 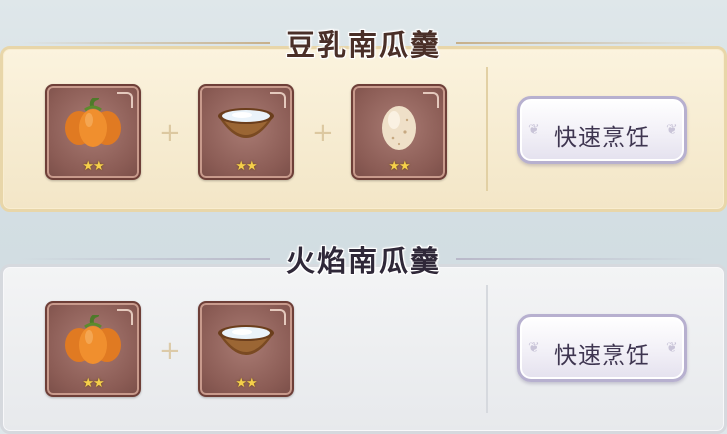 I want to click on egg-icon, so click(x=399, y=128).